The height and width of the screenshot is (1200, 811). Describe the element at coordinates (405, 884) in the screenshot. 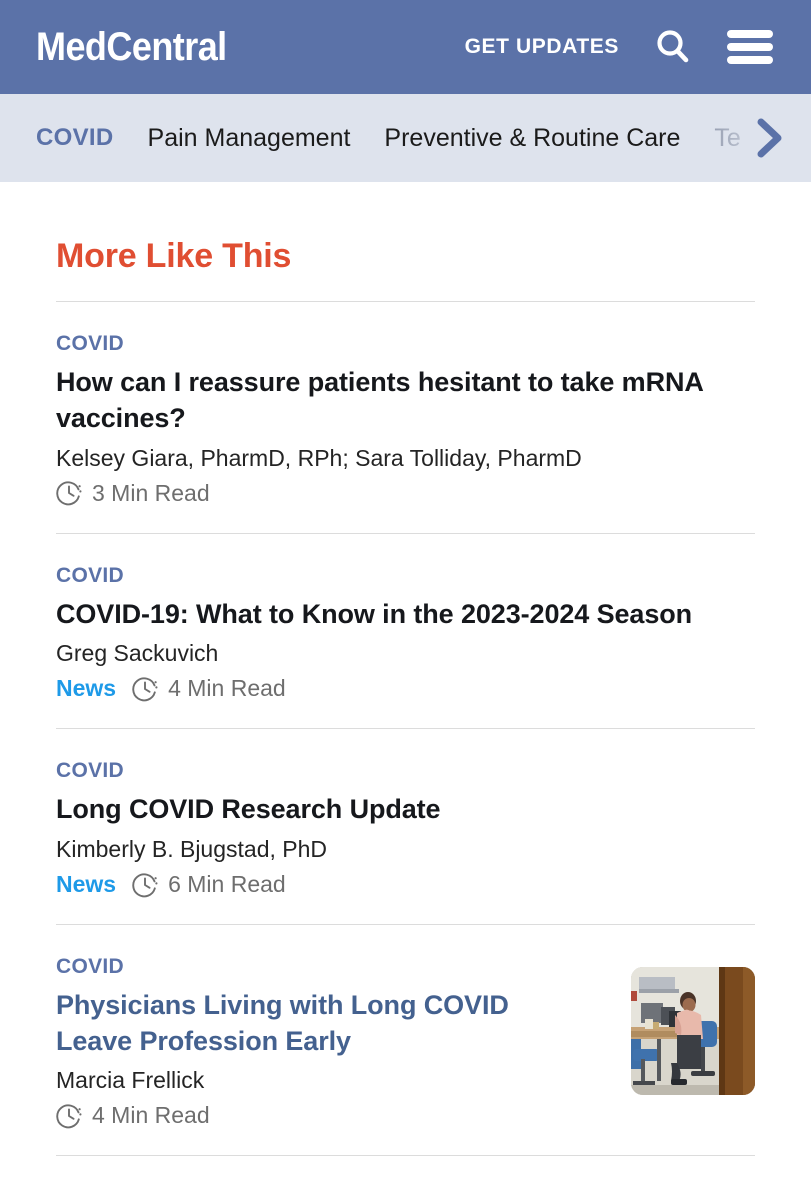

I see `article-meta: News 6 Min Read` at that location.